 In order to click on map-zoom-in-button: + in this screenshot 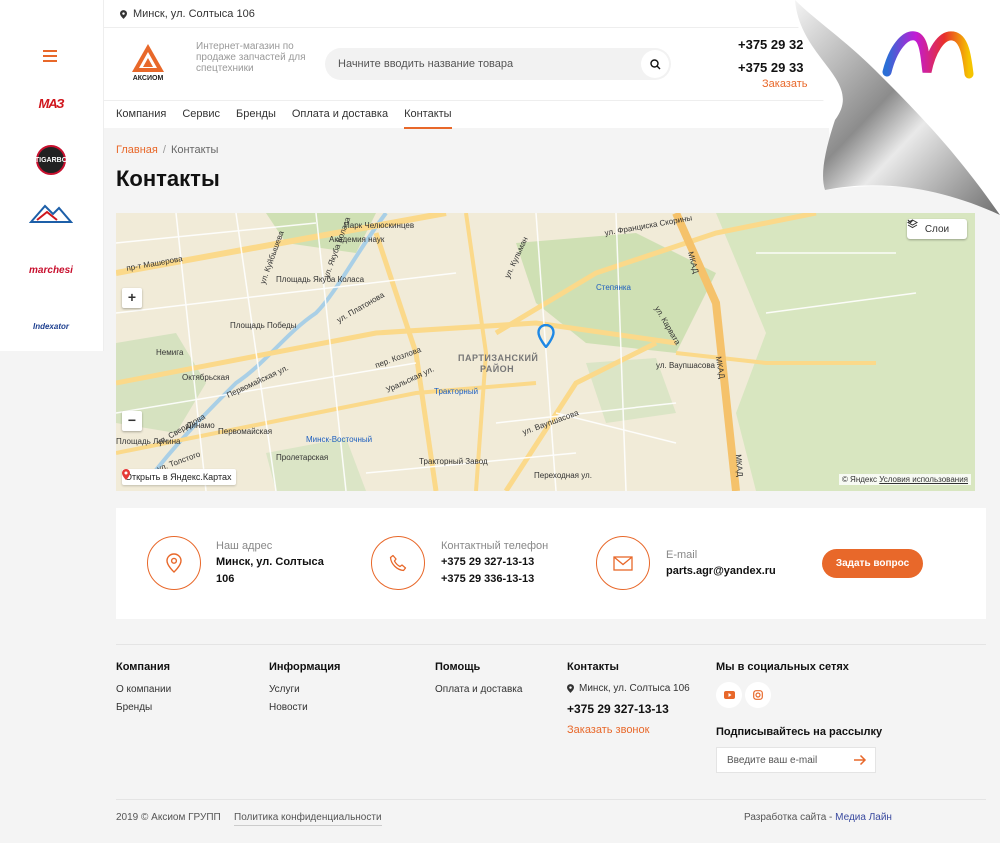, I will do `click(132, 298)`.